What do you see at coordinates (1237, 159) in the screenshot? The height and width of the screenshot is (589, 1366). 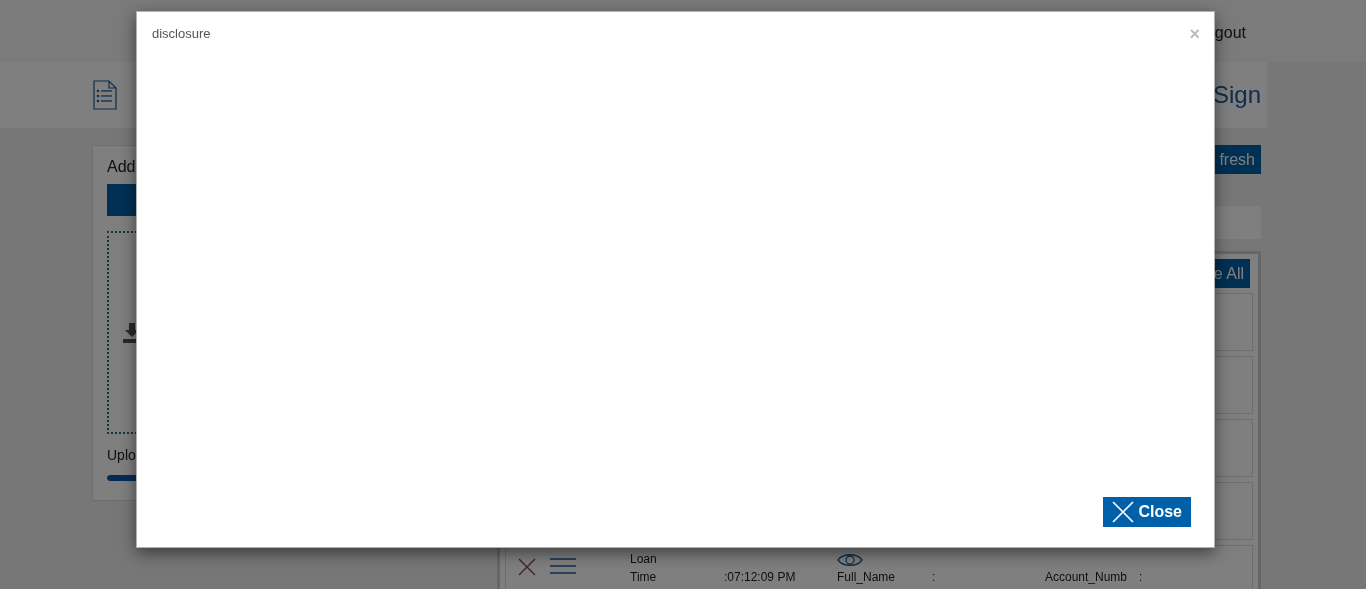 I see `refresh-button: fresh` at bounding box center [1237, 159].